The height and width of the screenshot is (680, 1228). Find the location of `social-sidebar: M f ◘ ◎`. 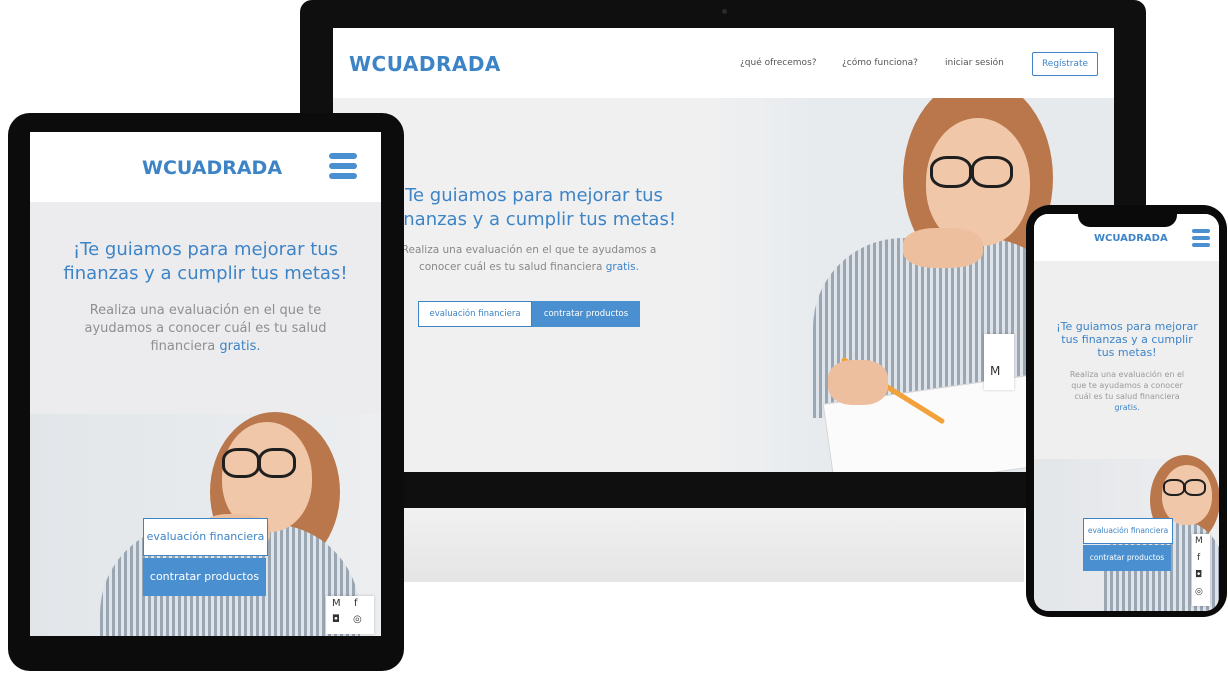

social-sidebar: M f ◘ ◎ is located at coordinates (1201, 570).